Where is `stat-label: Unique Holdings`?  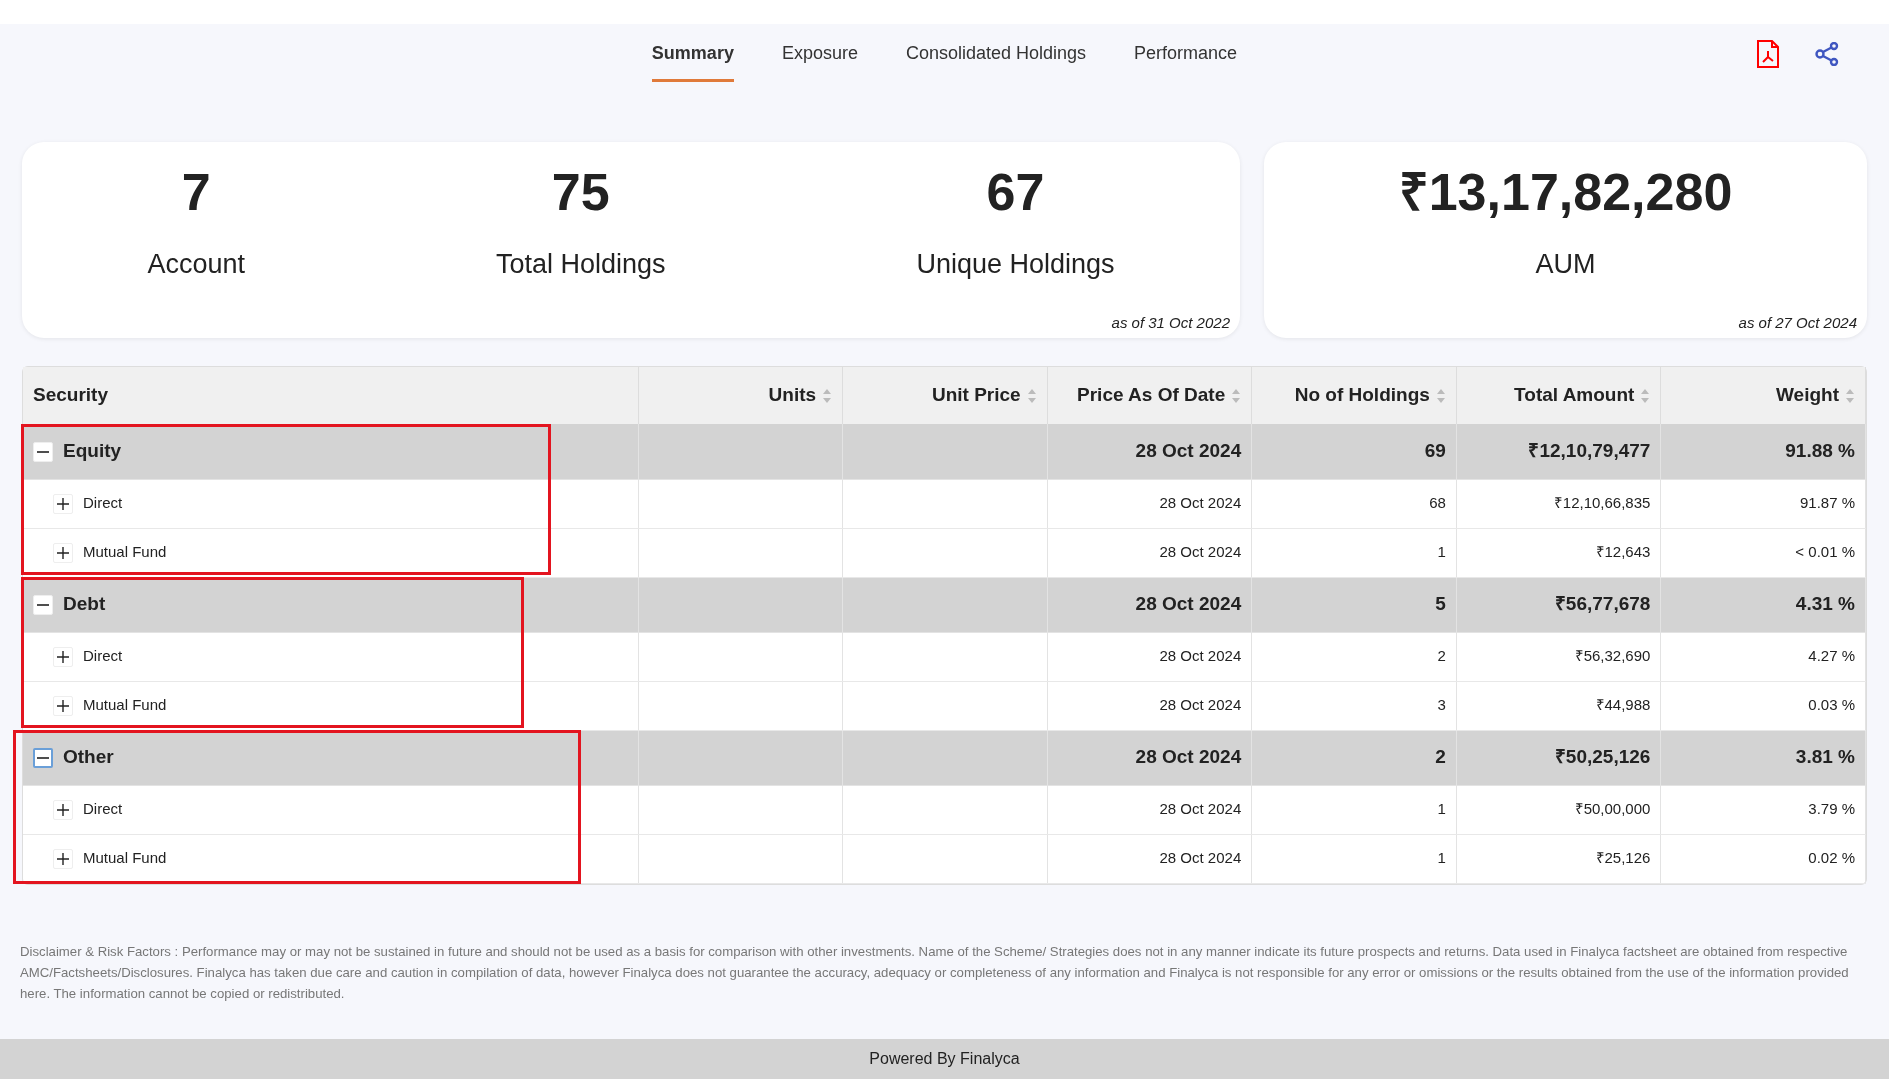 stat-label: Unique Holdings is located at coordinates (1015, 264).